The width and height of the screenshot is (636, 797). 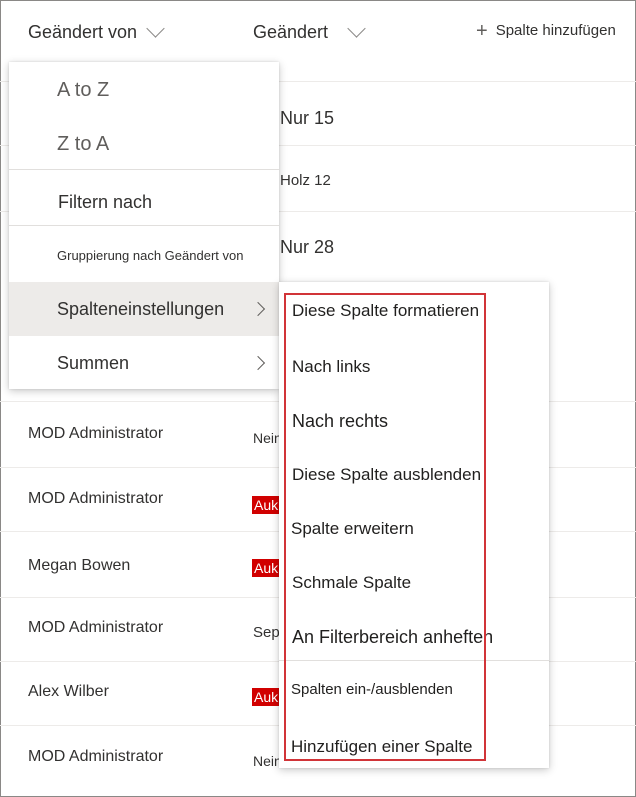 I want to click on move-left: Nach links, so click(x=331, y=367).